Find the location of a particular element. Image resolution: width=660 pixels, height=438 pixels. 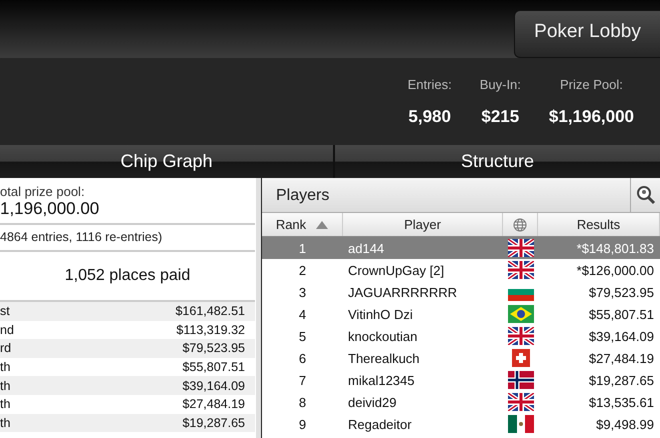

player-name: Regadeitor is located at coordinates (380, 424).